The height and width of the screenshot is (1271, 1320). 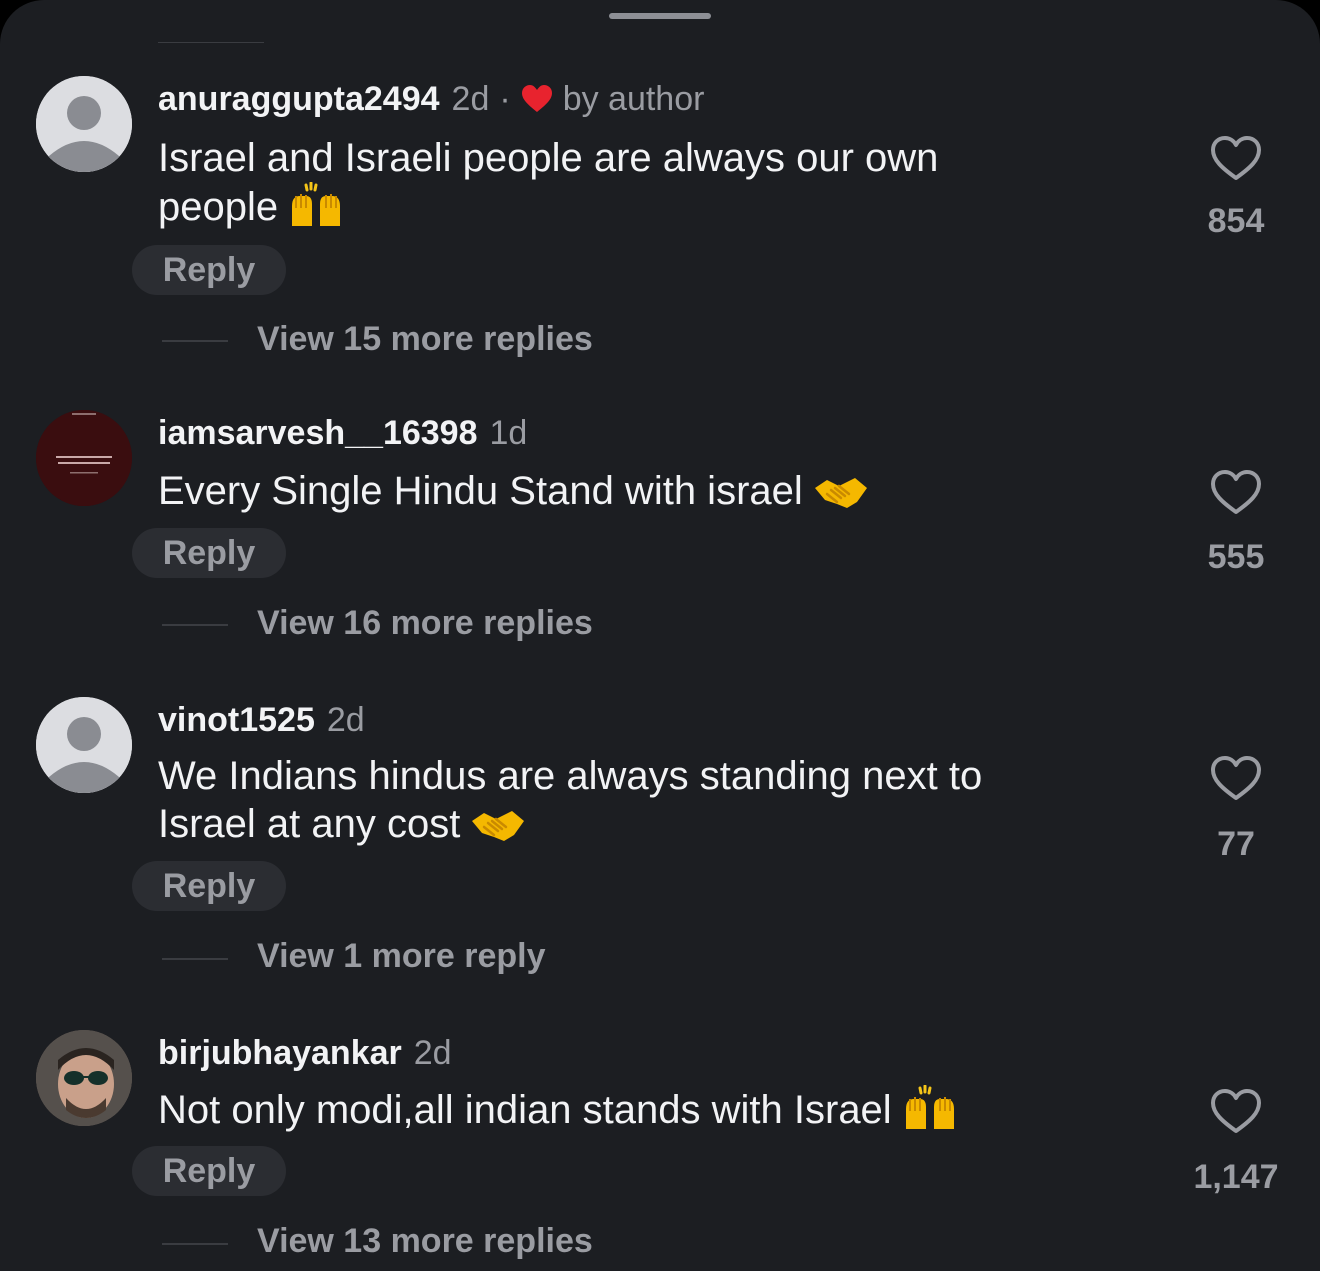 What do you see at coordinates (1236, 1177) in the screenshot?
I see `like-count: 1,147` at bounding box center [1236, 1177].